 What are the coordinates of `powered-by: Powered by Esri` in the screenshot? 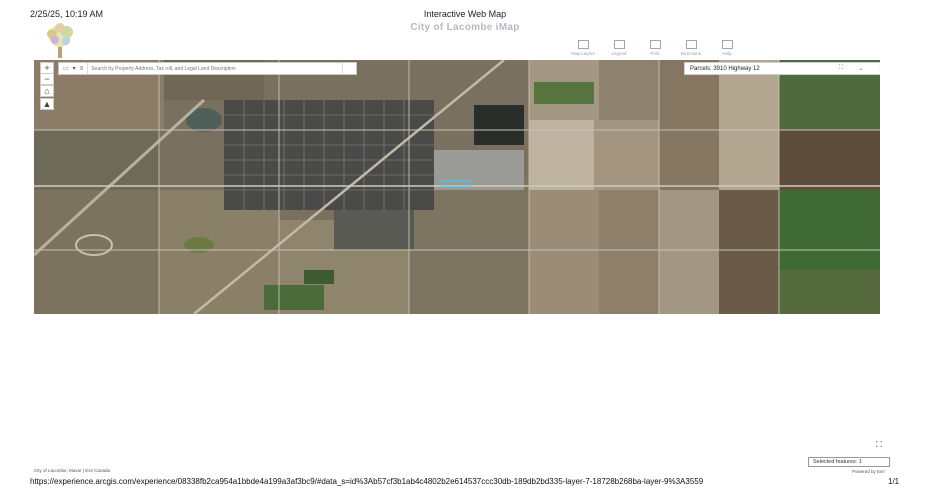 It's located at (868, 471).